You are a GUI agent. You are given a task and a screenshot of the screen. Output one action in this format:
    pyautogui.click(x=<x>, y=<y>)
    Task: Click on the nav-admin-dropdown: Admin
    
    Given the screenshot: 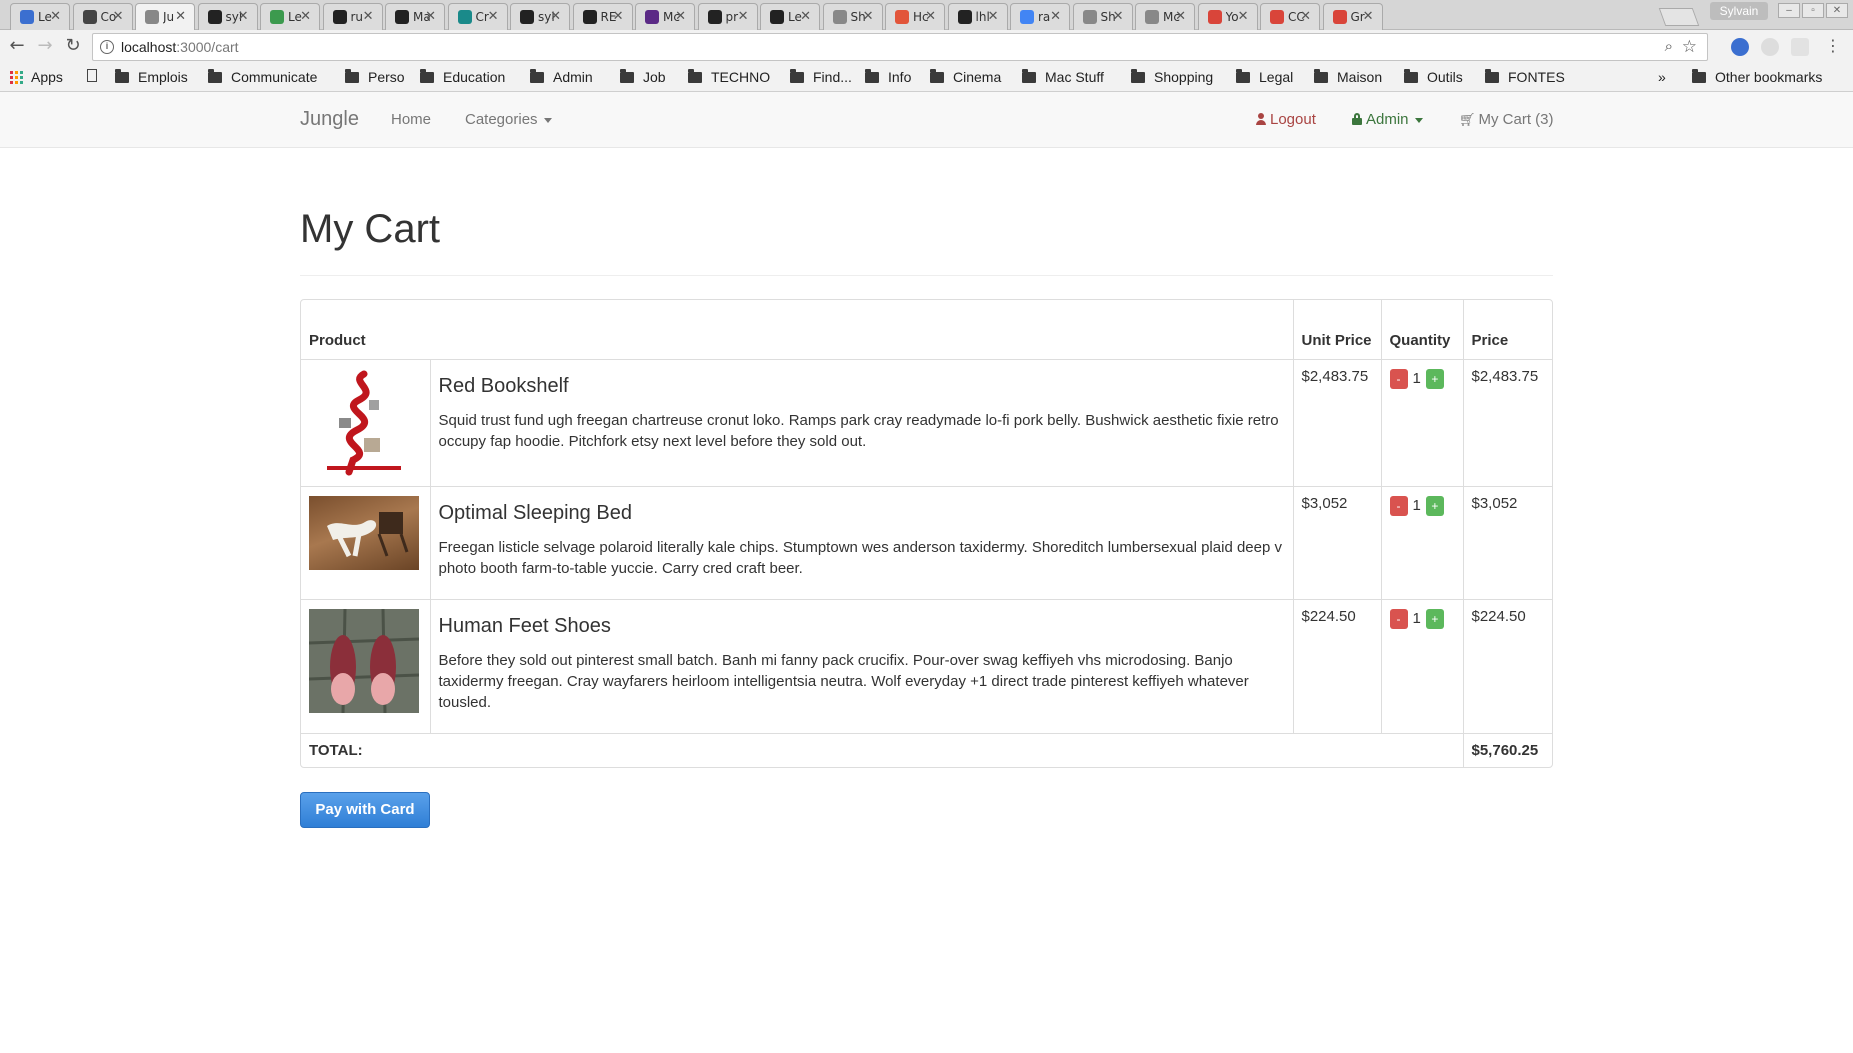 What is the action you would take?
    pyautogui.click(x=1387, y=119)
    